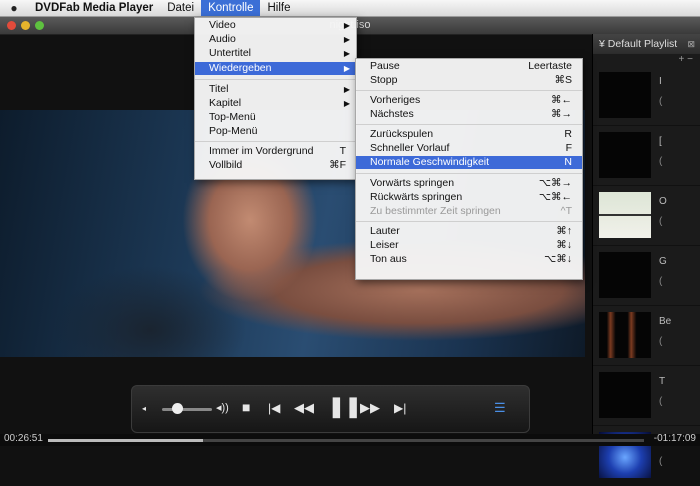  I want to click on menu-item-shortcut: F, so click(568, 148).